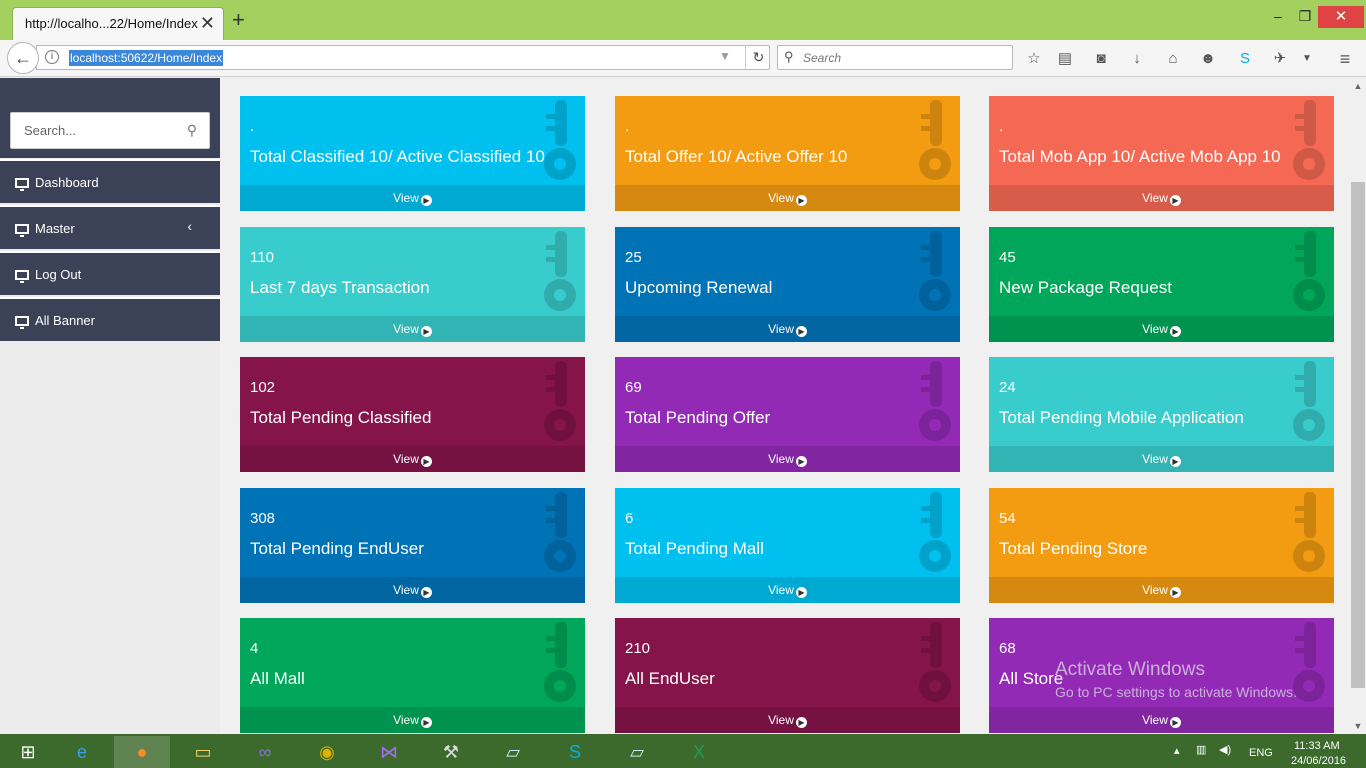  What do you see at coordinates (412, 675) in the screenshot?
I see `stat-card: 4 All Mall View ▶` at bounding box center [412, 675].